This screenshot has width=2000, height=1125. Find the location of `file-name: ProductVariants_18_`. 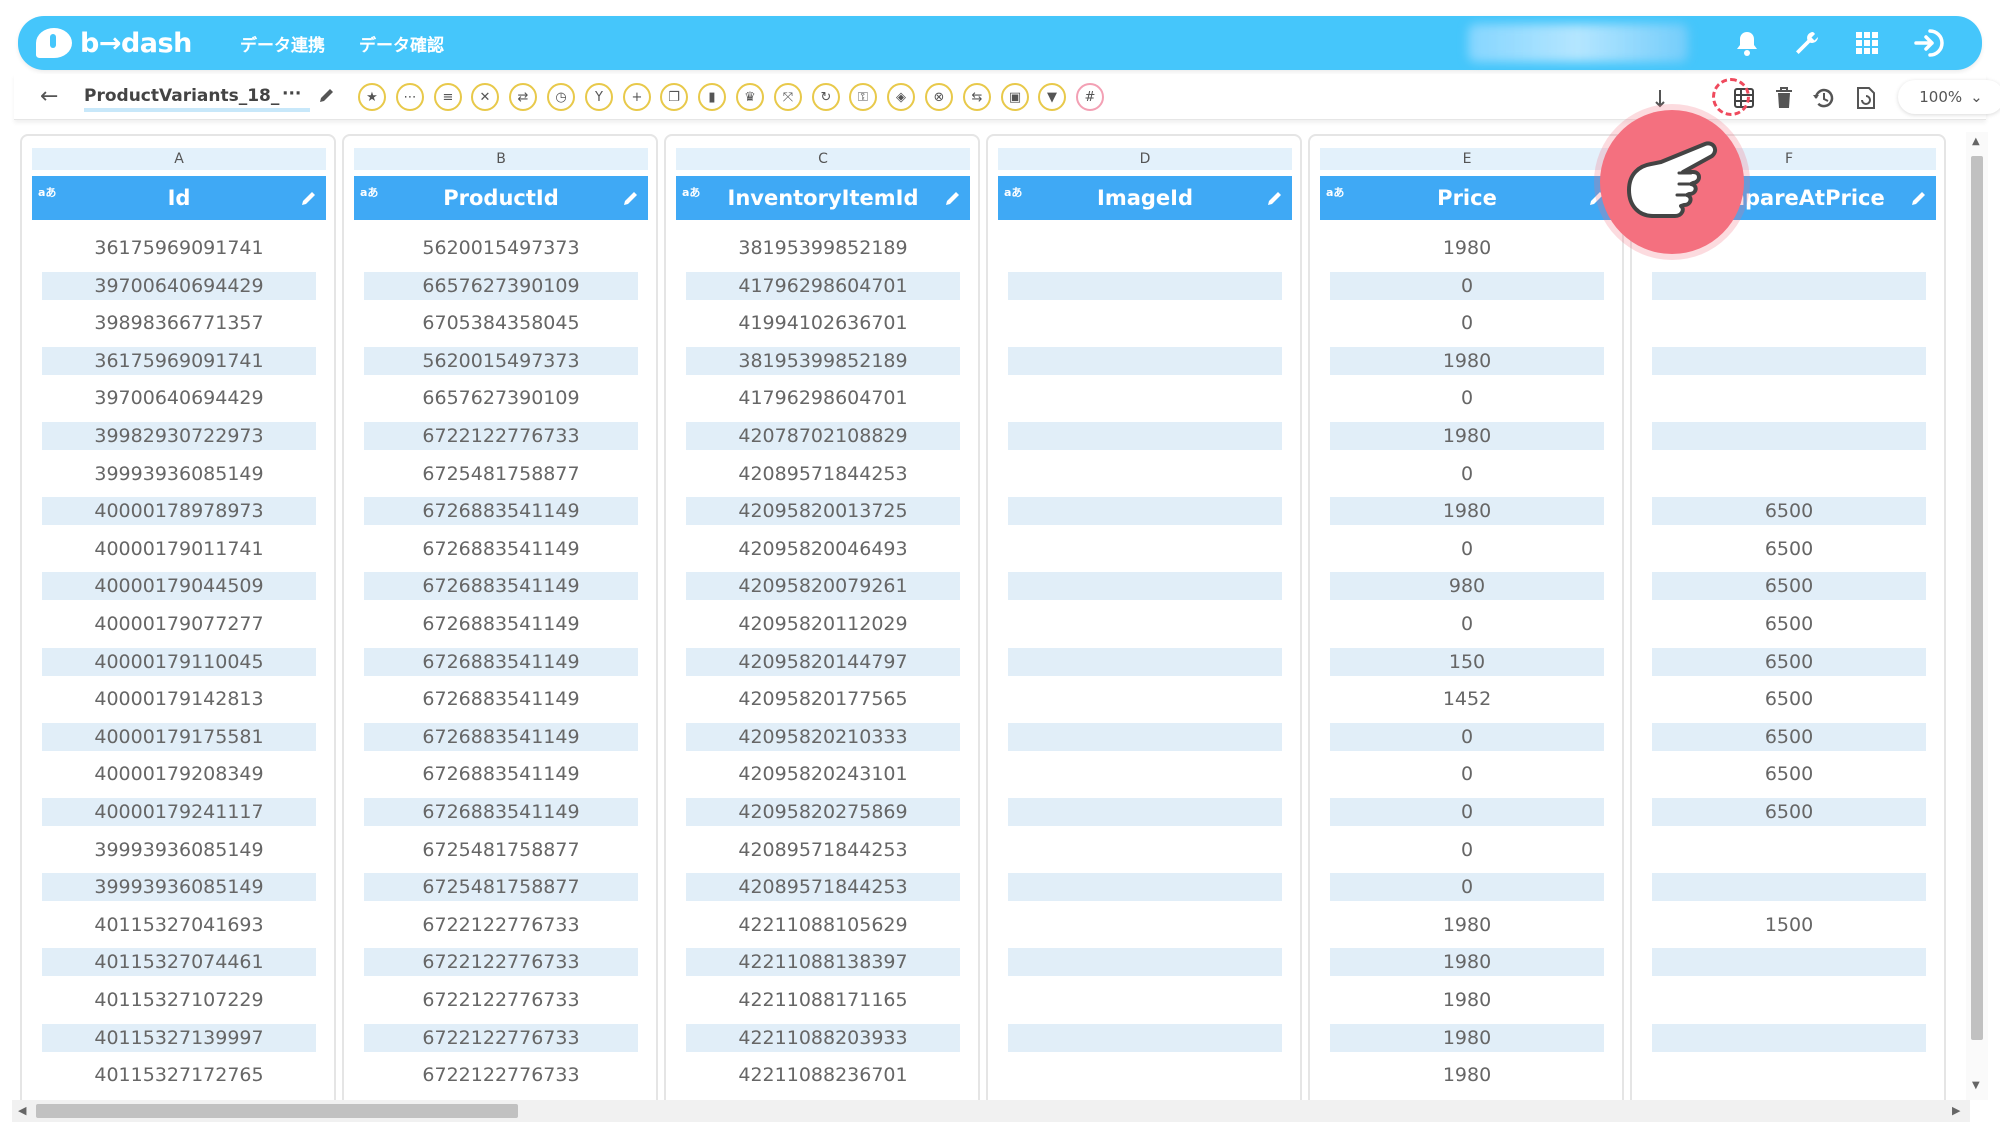

file-name: ProductVariants_18_ is located at coordinates (197, 99).